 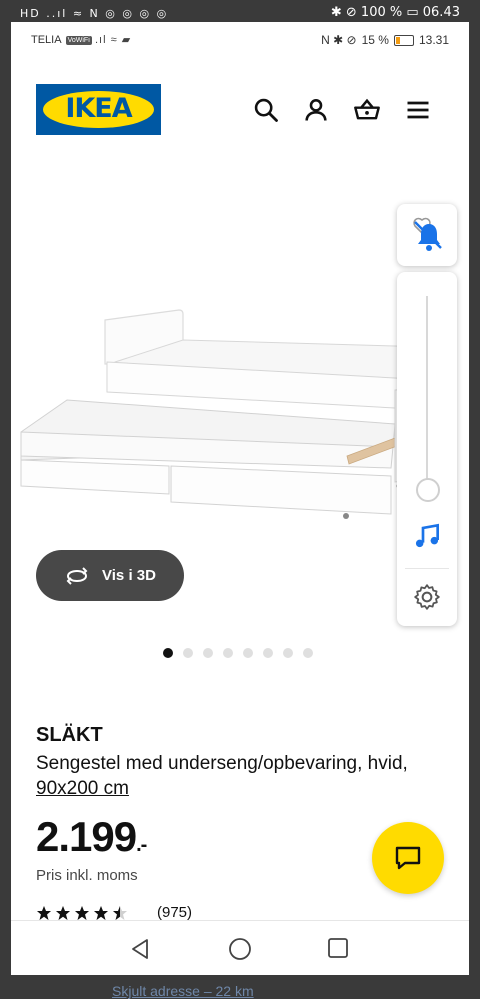 What do you see at coordinates (113, 40) in the screenshot?
I see `signal-wifi-icon: .ıl ≈ ▰` at bounding box center [113, 40].